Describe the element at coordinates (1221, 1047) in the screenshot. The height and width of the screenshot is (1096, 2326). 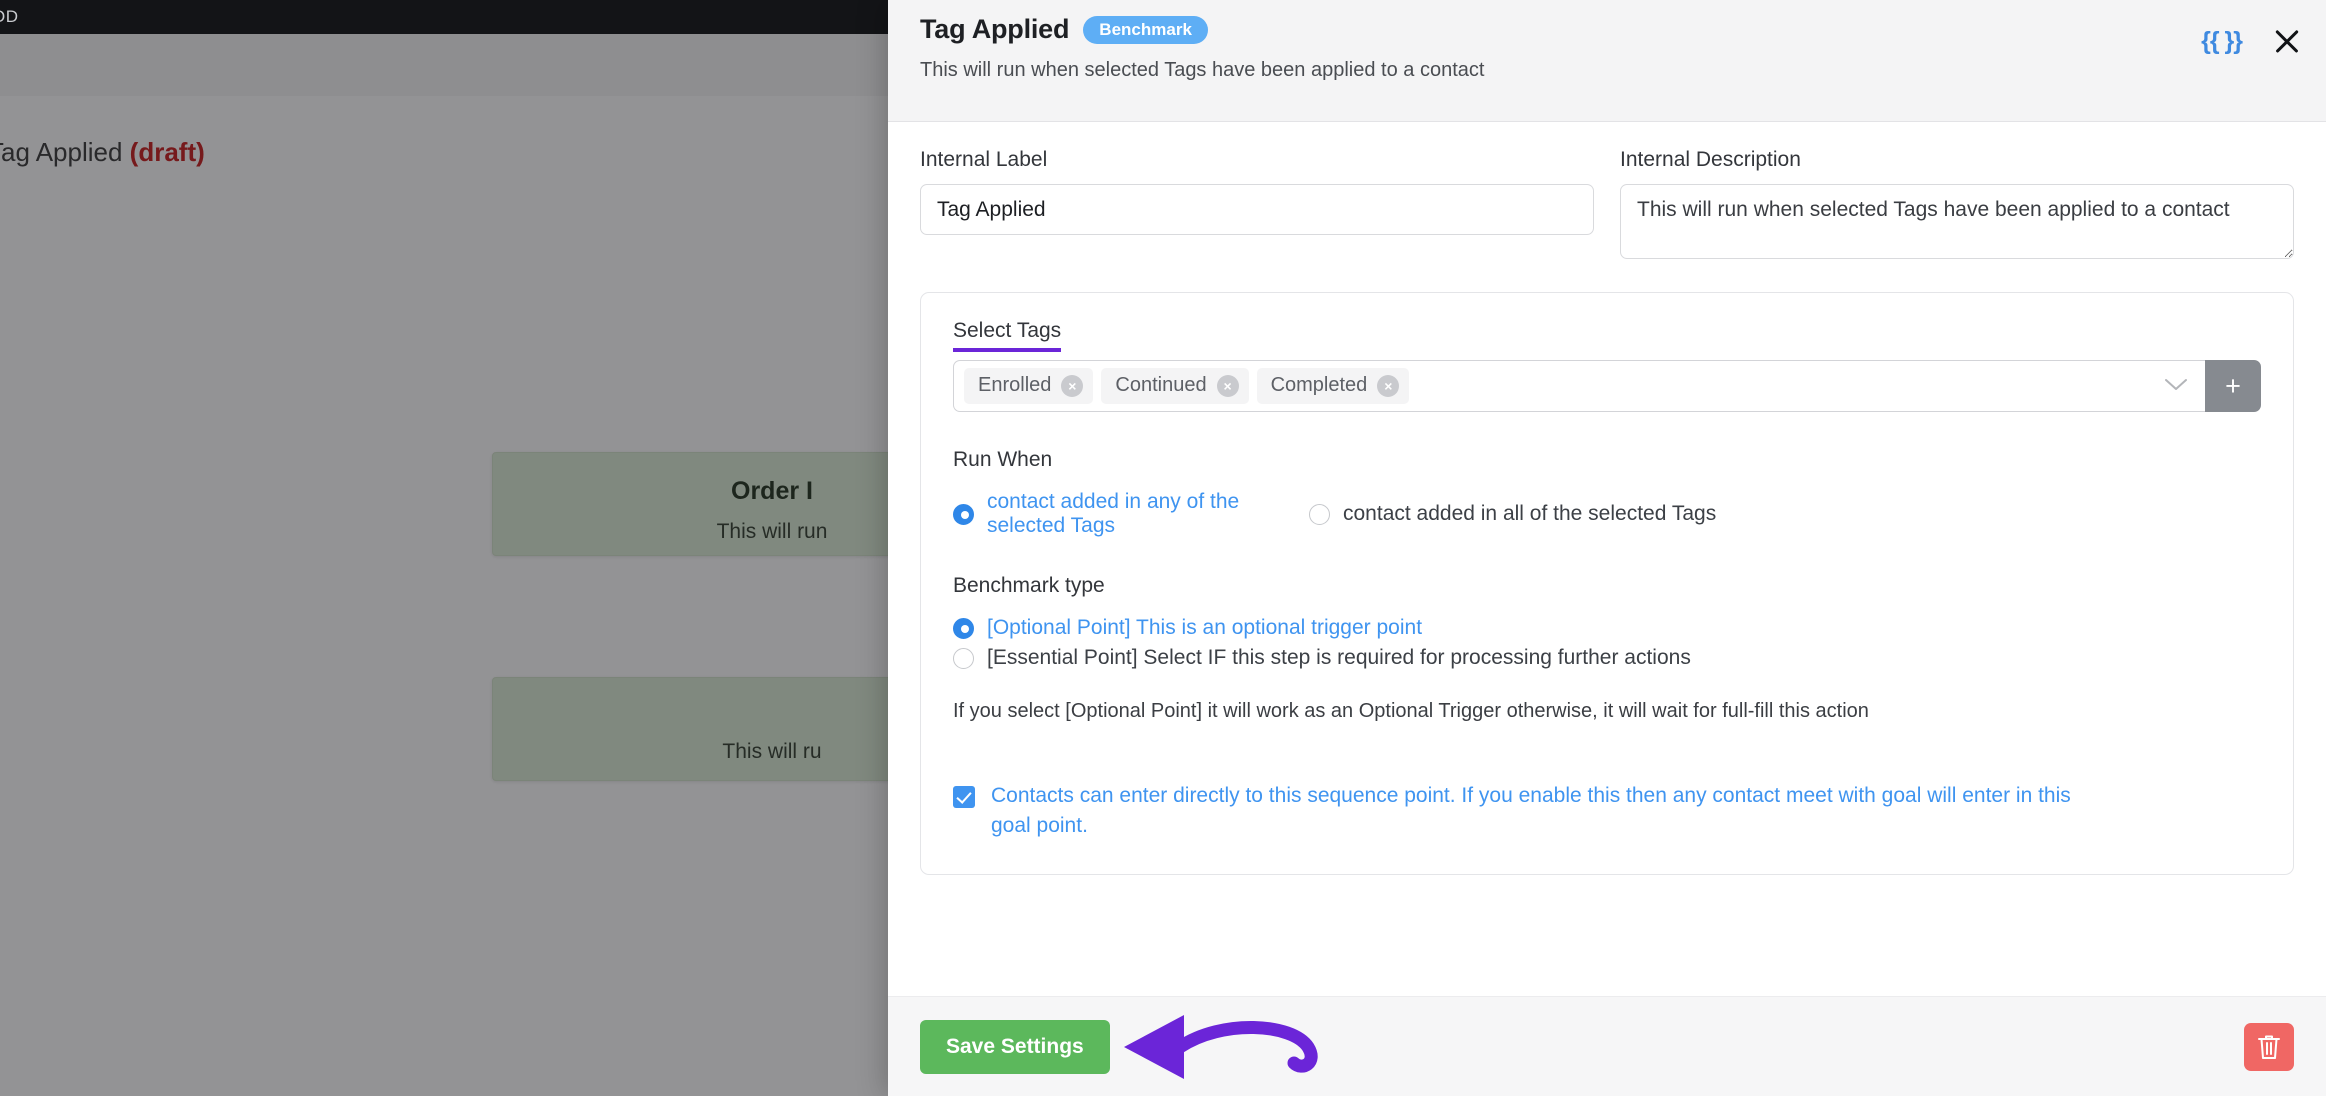
I see `annotation-arrow-icon` at that location.